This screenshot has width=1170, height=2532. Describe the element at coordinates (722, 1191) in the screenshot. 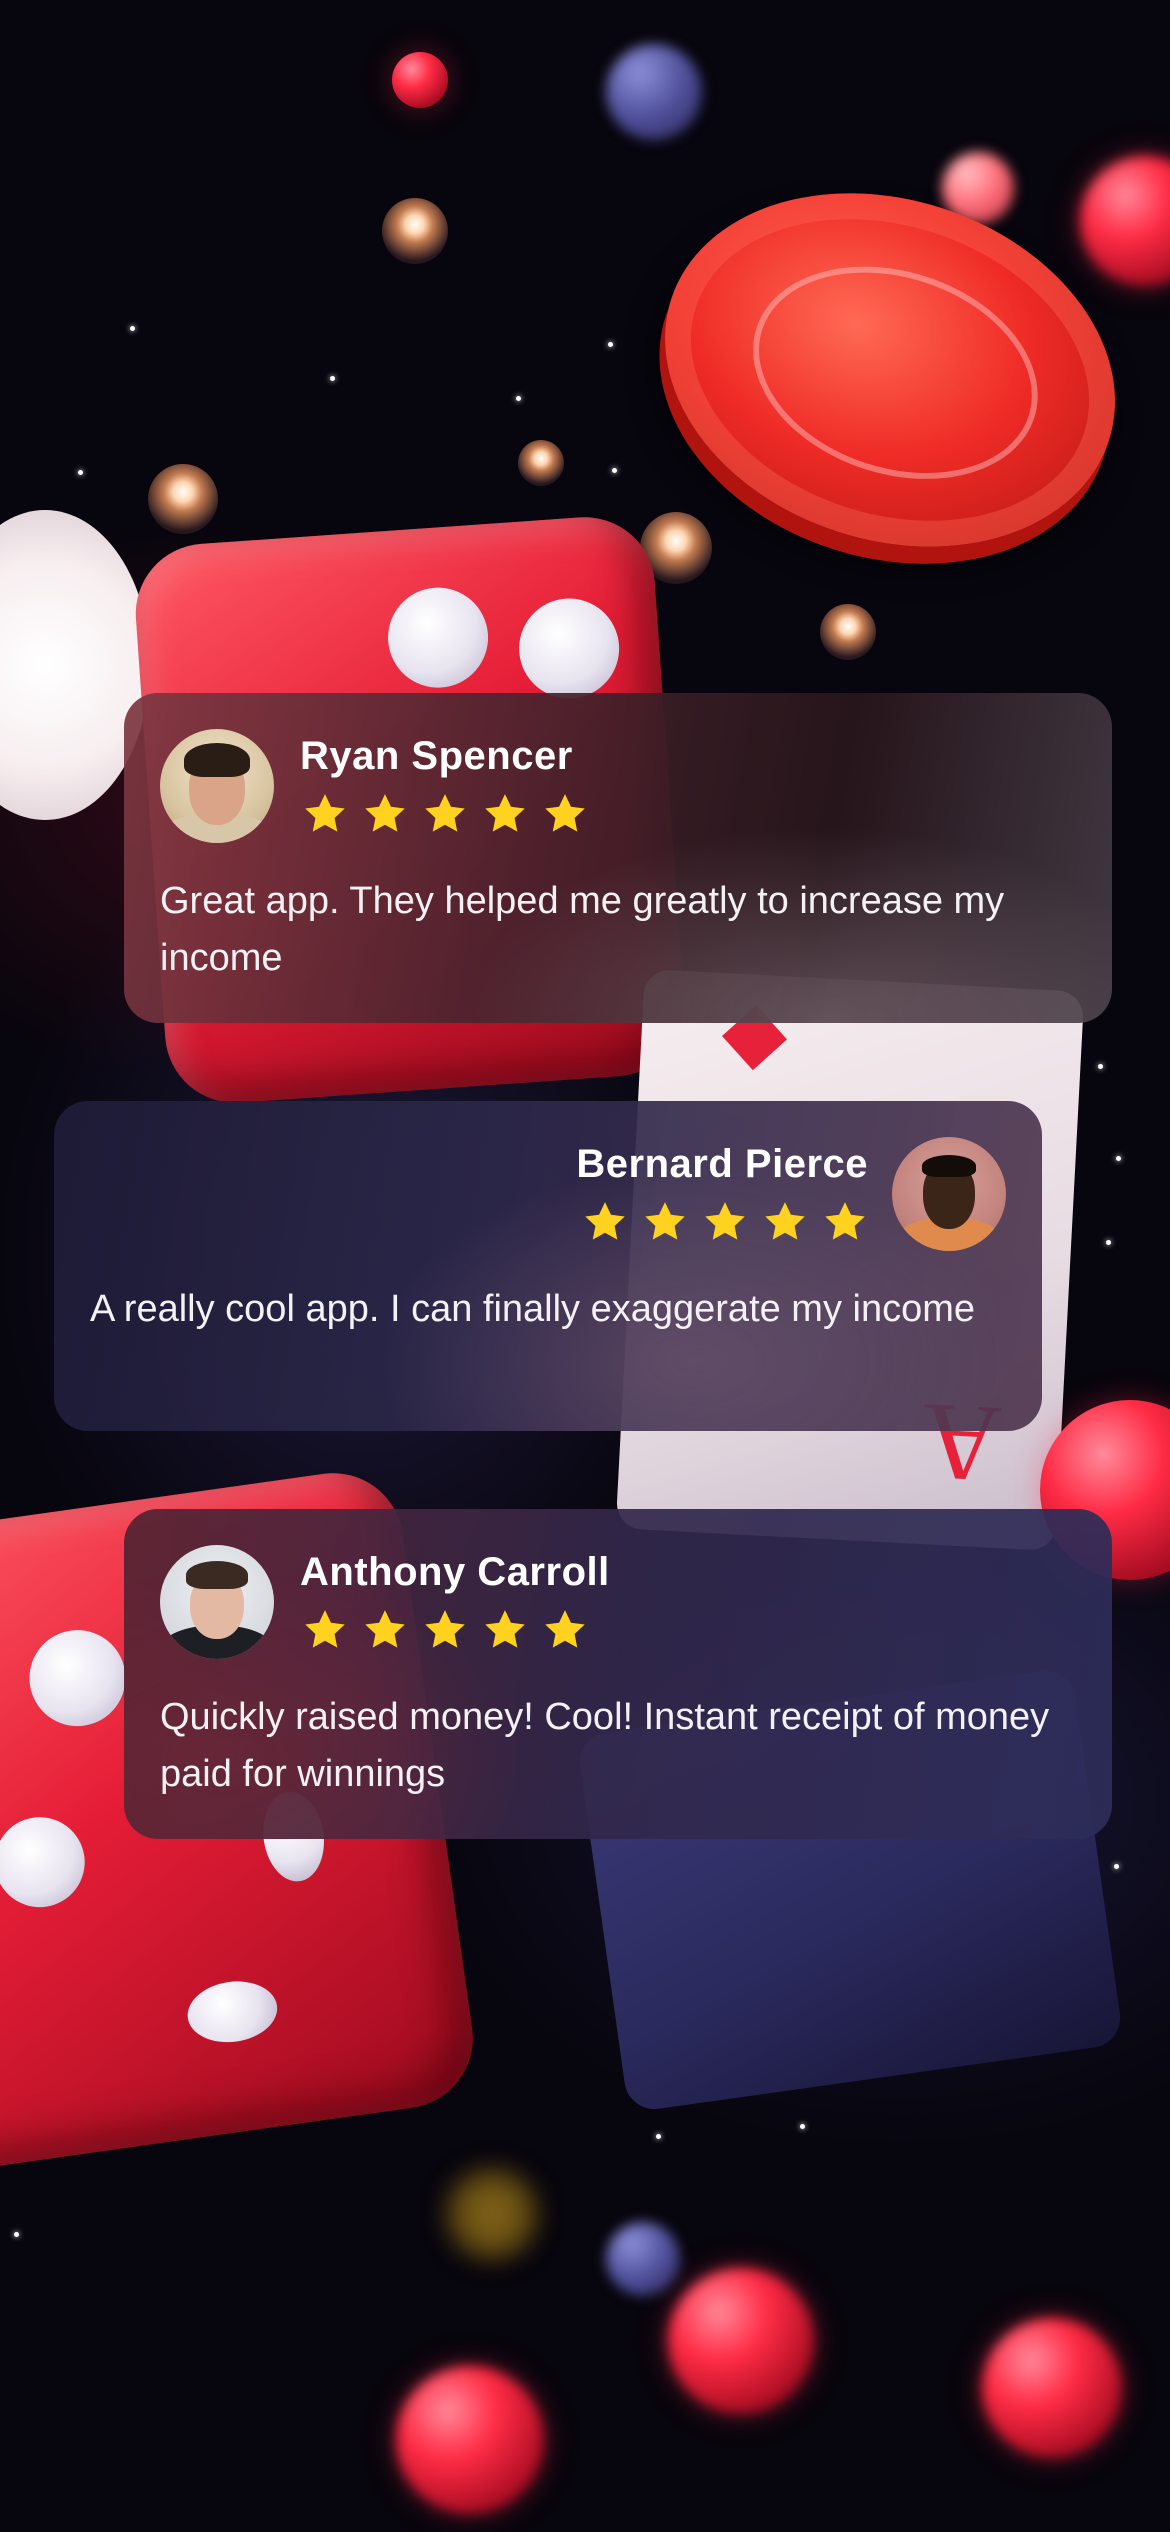

I see `reviewer-info: Bernard Pierce` at that location.